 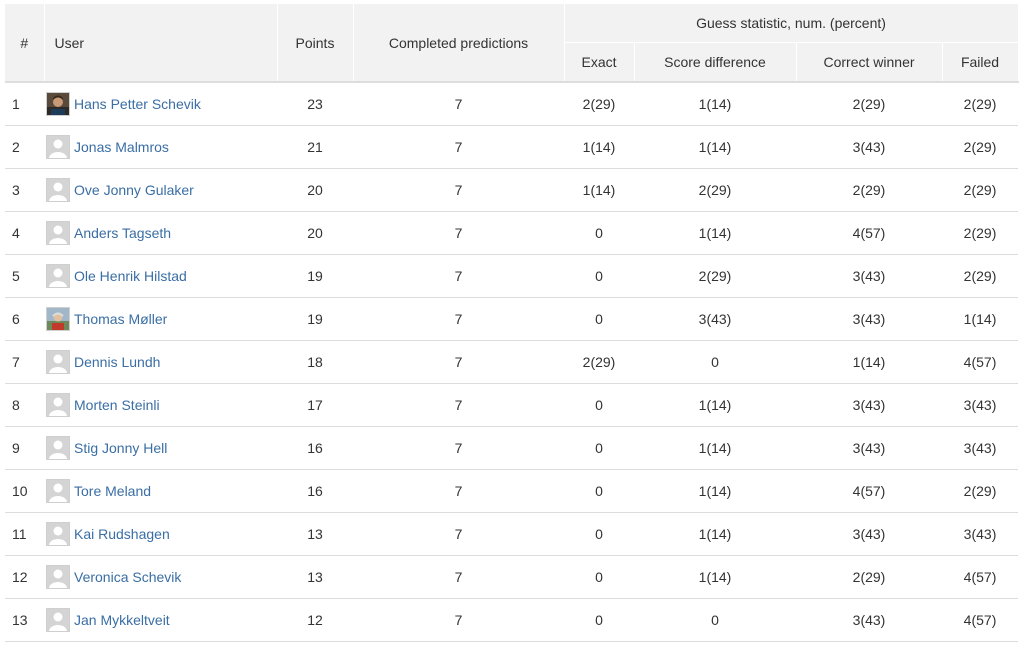 I want to click on cell-user: Stig Jonny Hell, so click(x=160, y=448).